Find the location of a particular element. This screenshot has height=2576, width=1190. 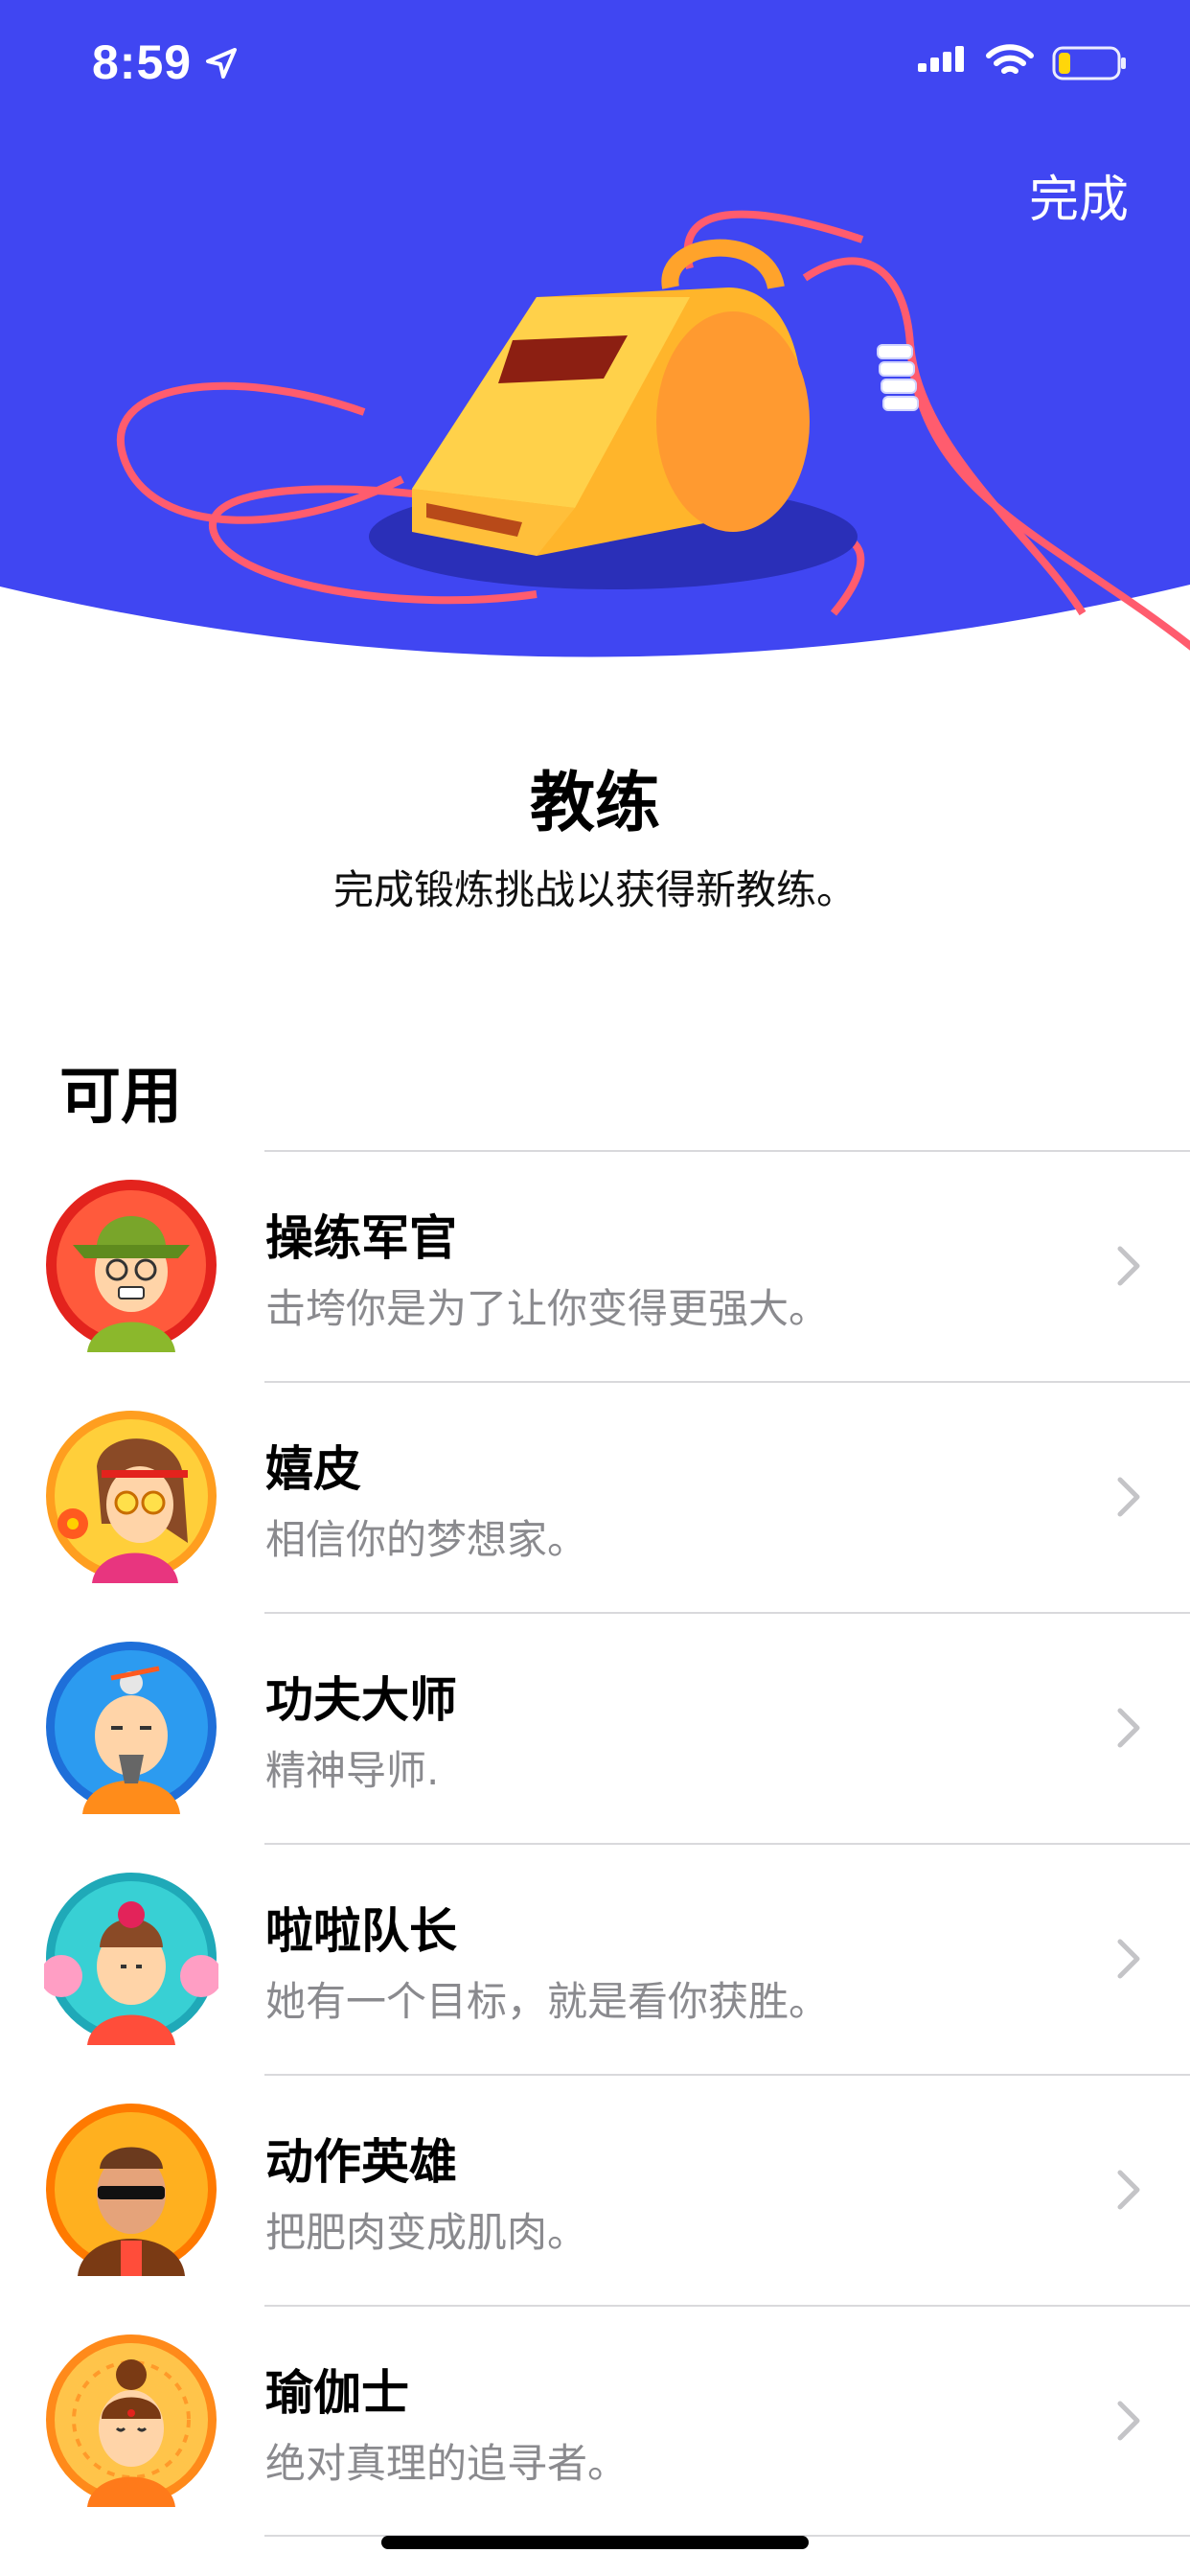

hippie-avatar-icon is located at coordinates (132, 1497).